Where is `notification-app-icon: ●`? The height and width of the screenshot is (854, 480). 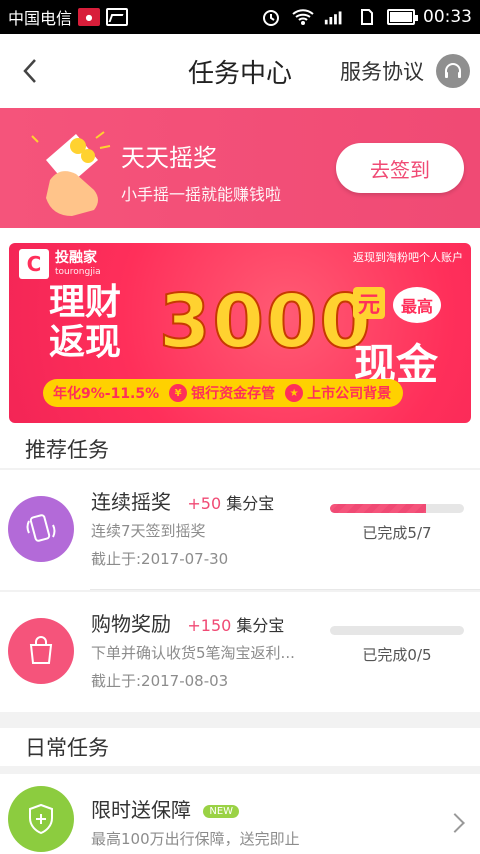 notification-app-icon: ● is located at coordinates (89, 17).